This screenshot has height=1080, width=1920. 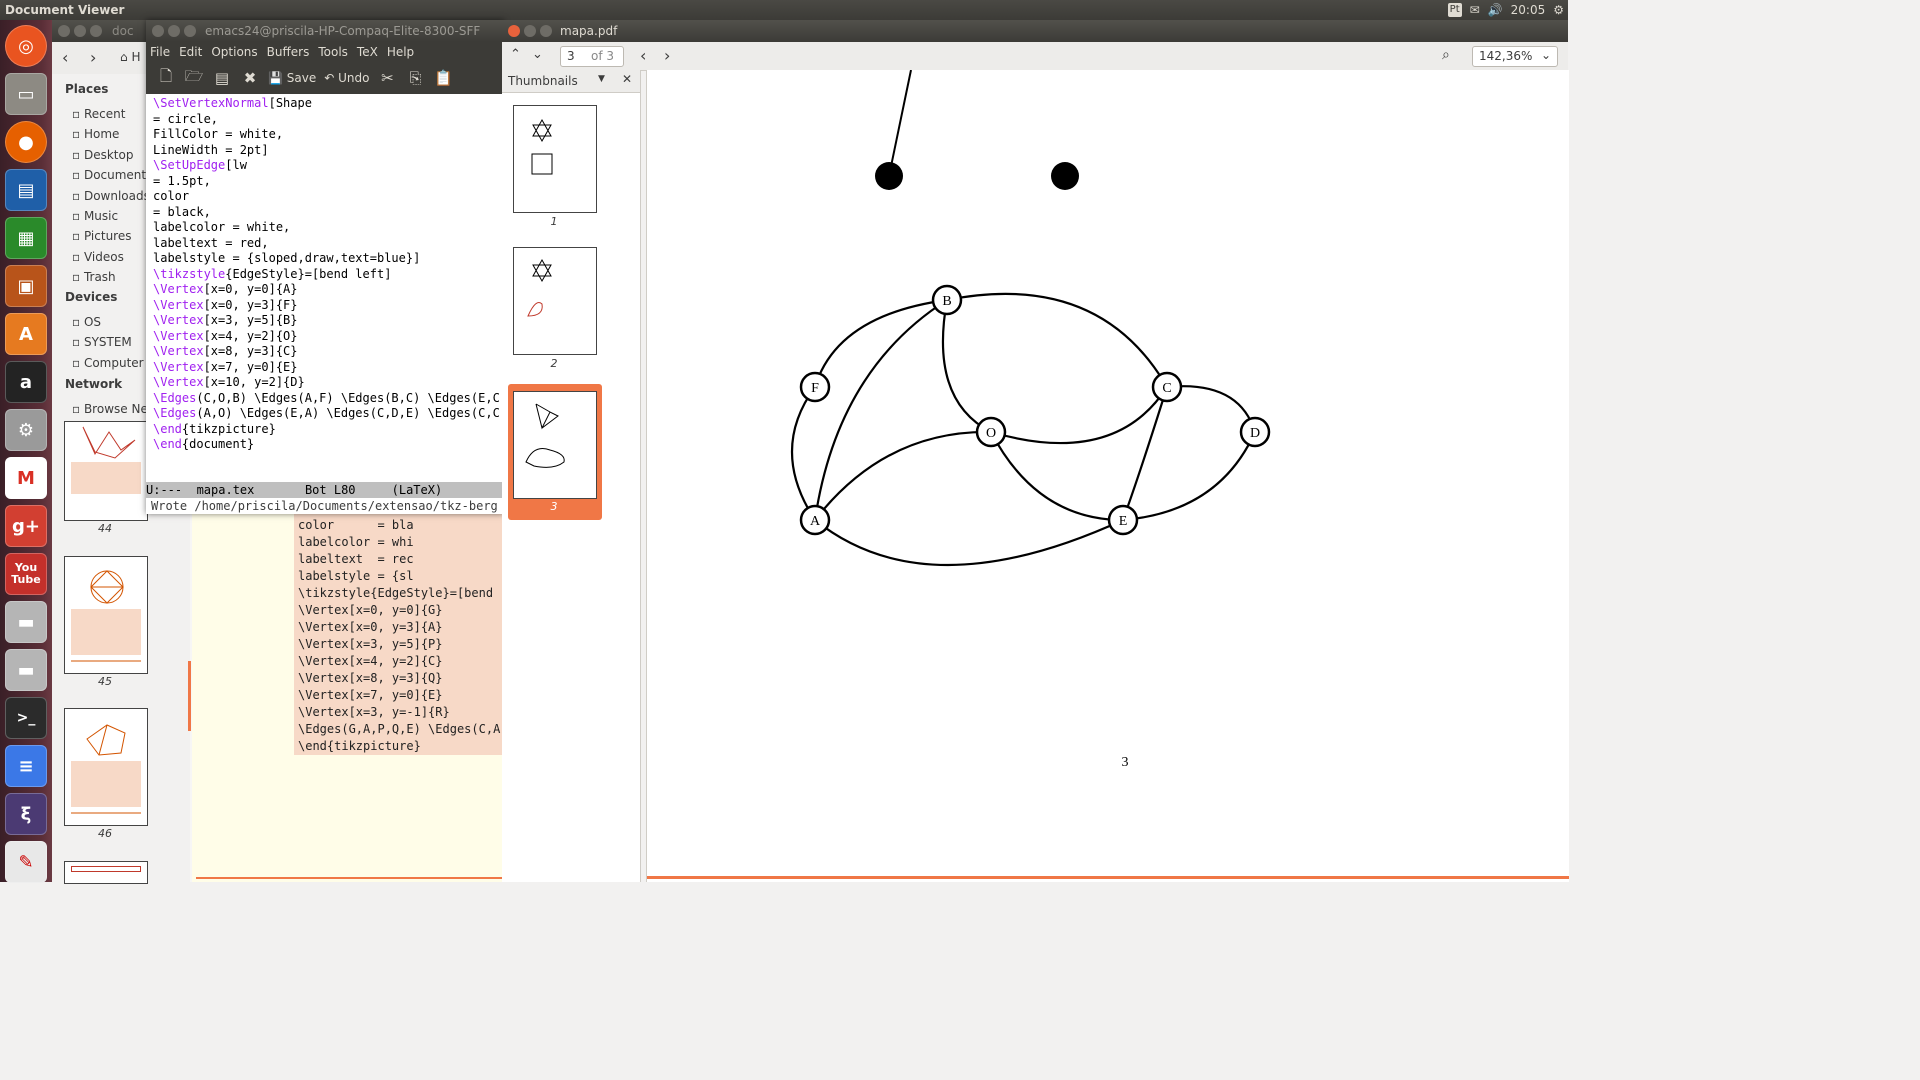 What do you see at coordinates (166, 77) in the screenshot?
I see `new-file-icon: 🗋` at bounding box center [166, 77].